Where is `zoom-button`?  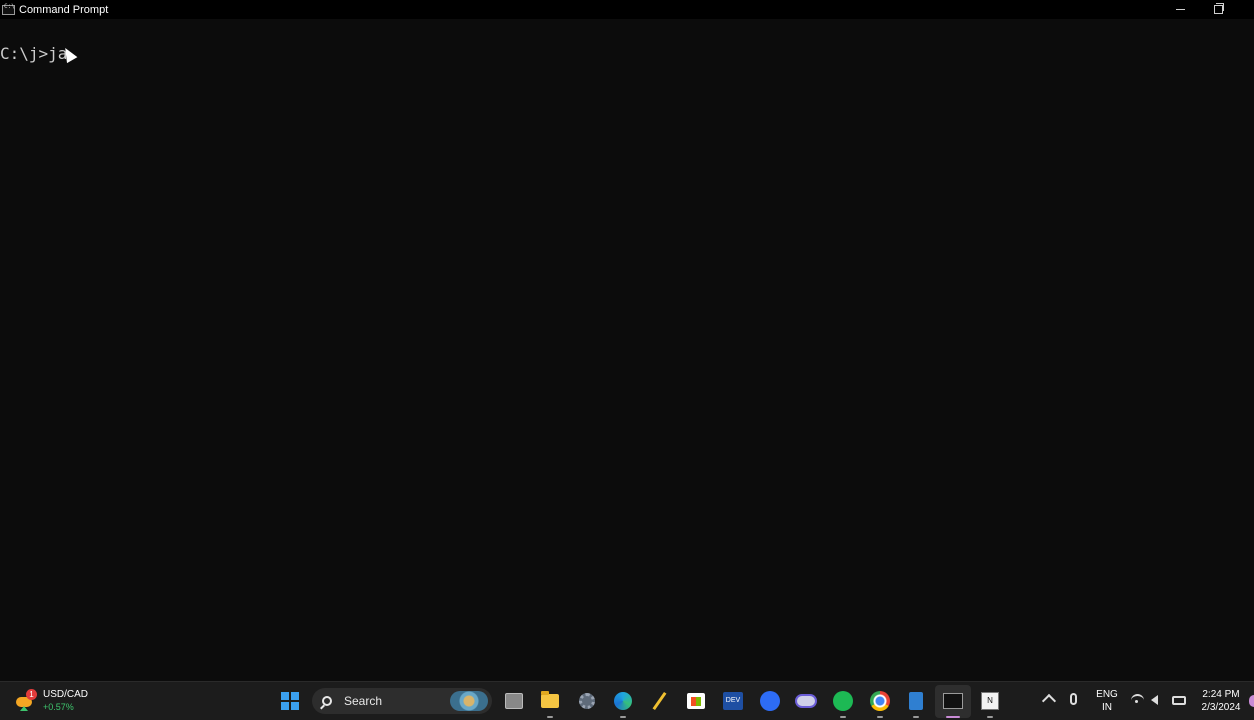
zoom-button is located at coordinates (770, 701).